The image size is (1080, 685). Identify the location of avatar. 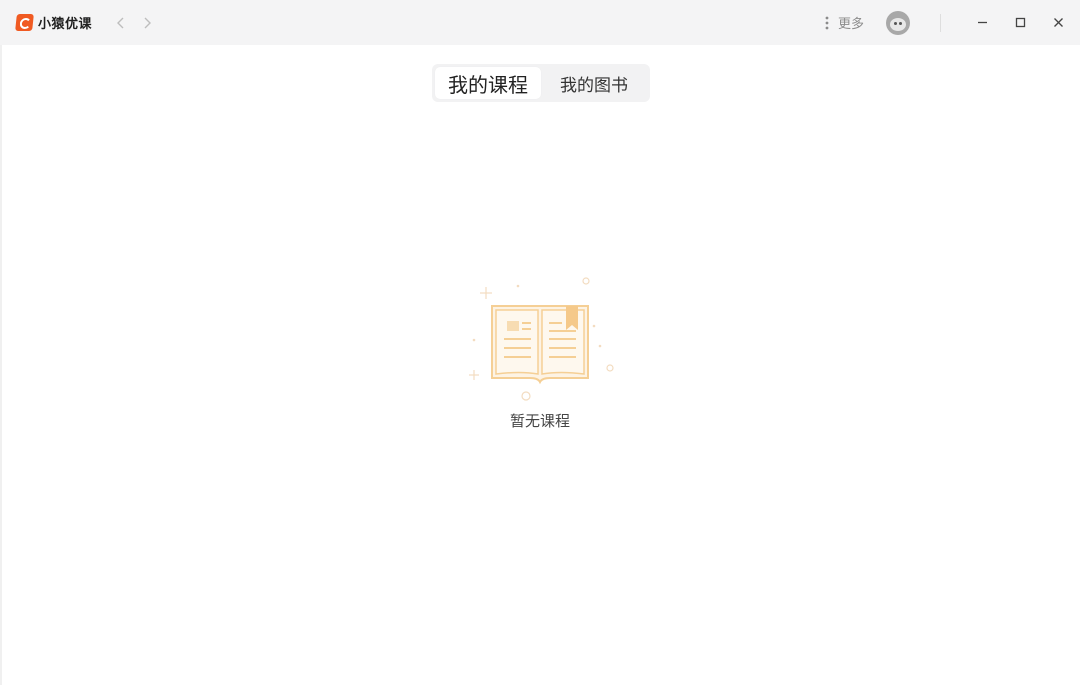
(898, 22).